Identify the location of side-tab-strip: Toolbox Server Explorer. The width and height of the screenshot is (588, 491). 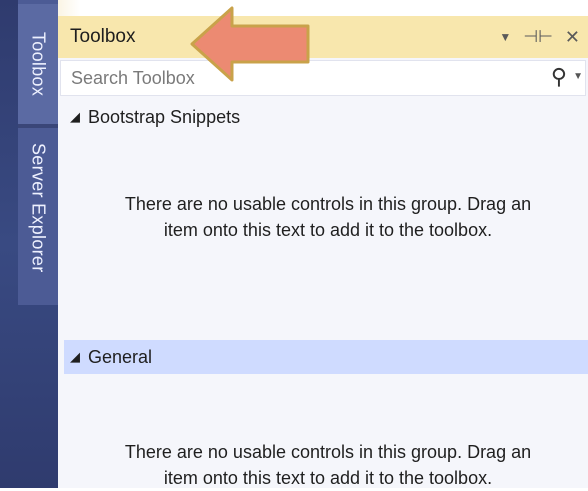
(29, 244).